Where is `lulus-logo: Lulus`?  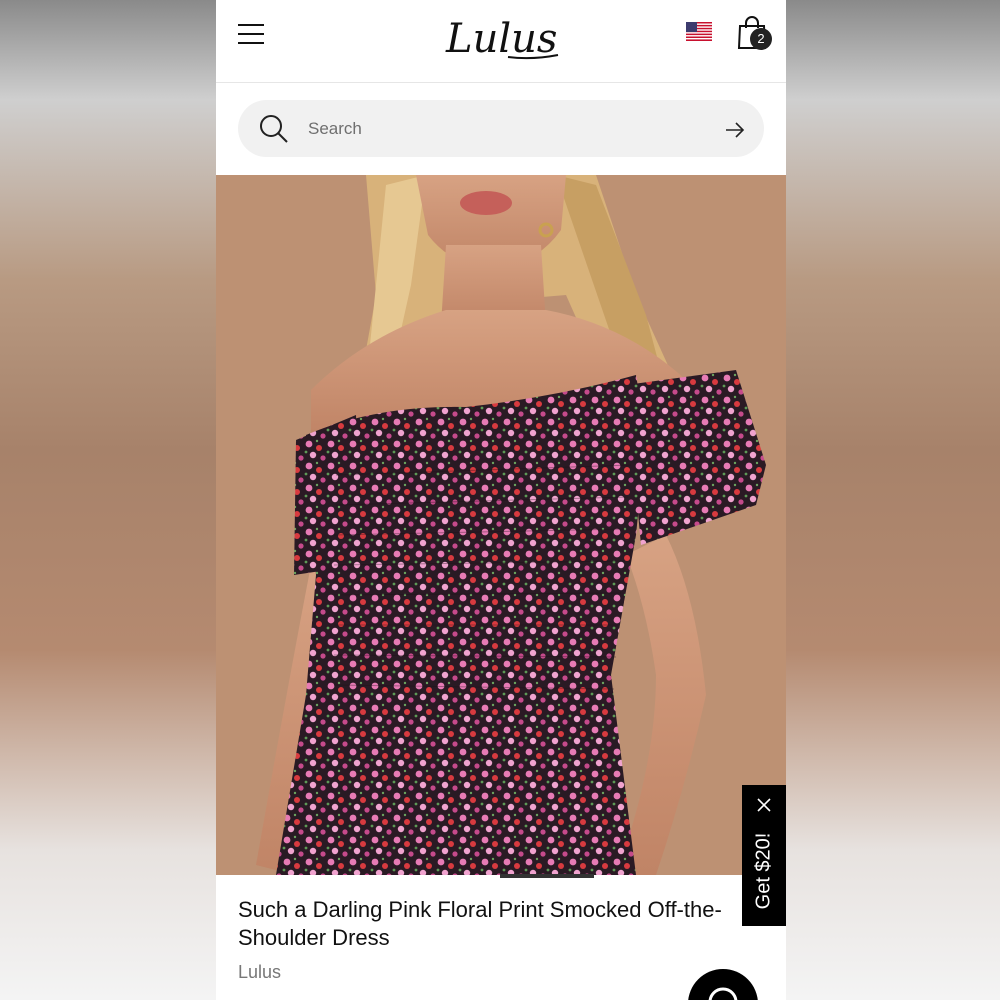 lulus-logo: Lulus is located at coordinates (502, 38).